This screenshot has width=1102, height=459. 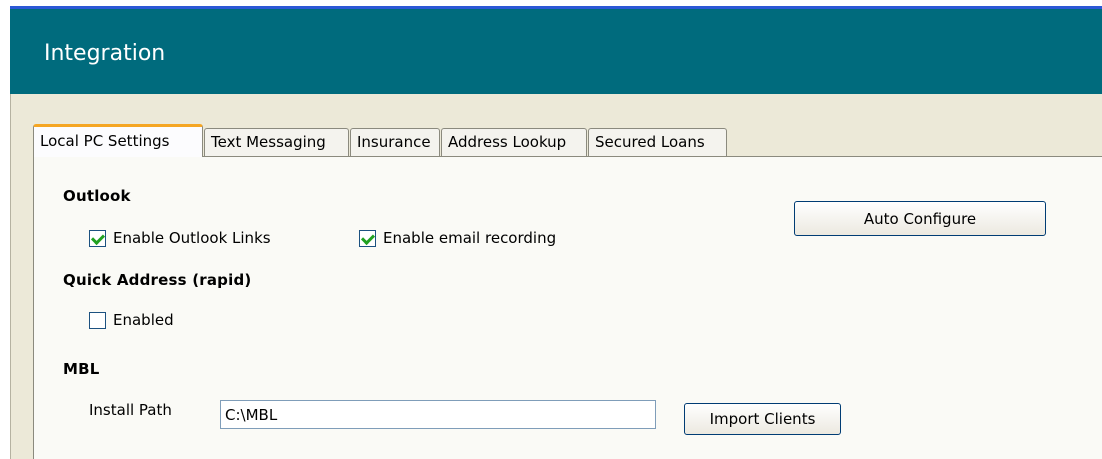 I want to click on enable-outlook-links-checkbox: Enable Outlook Links, so click(x=180, y=238).